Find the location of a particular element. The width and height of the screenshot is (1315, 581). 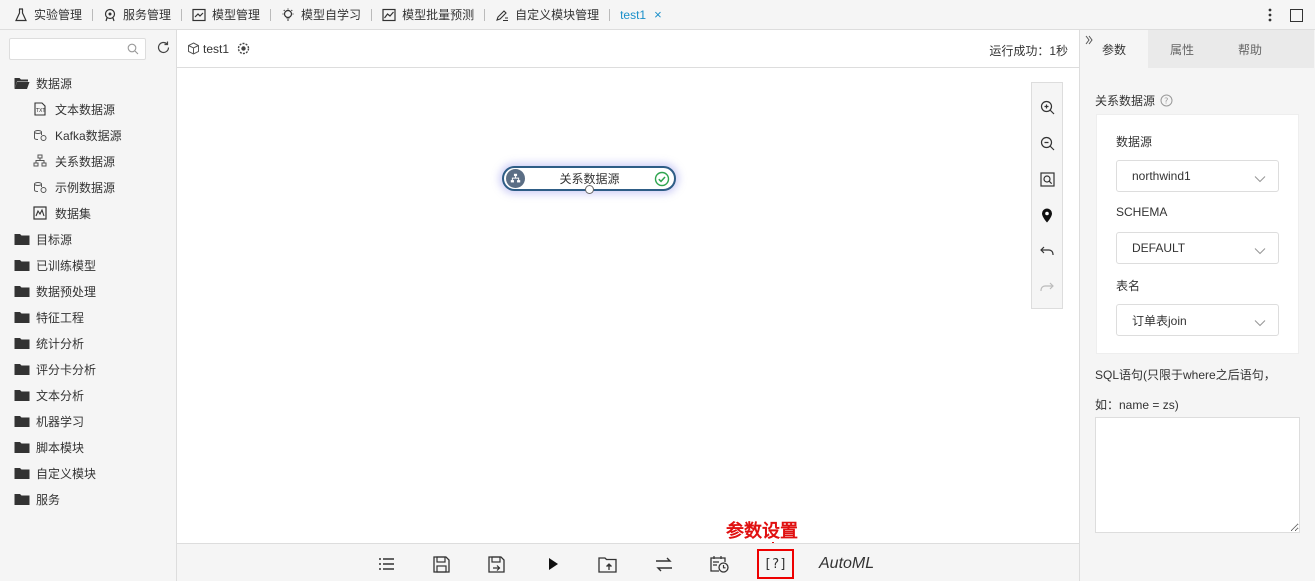

dataset-icon is located at coordinates (41, 213).